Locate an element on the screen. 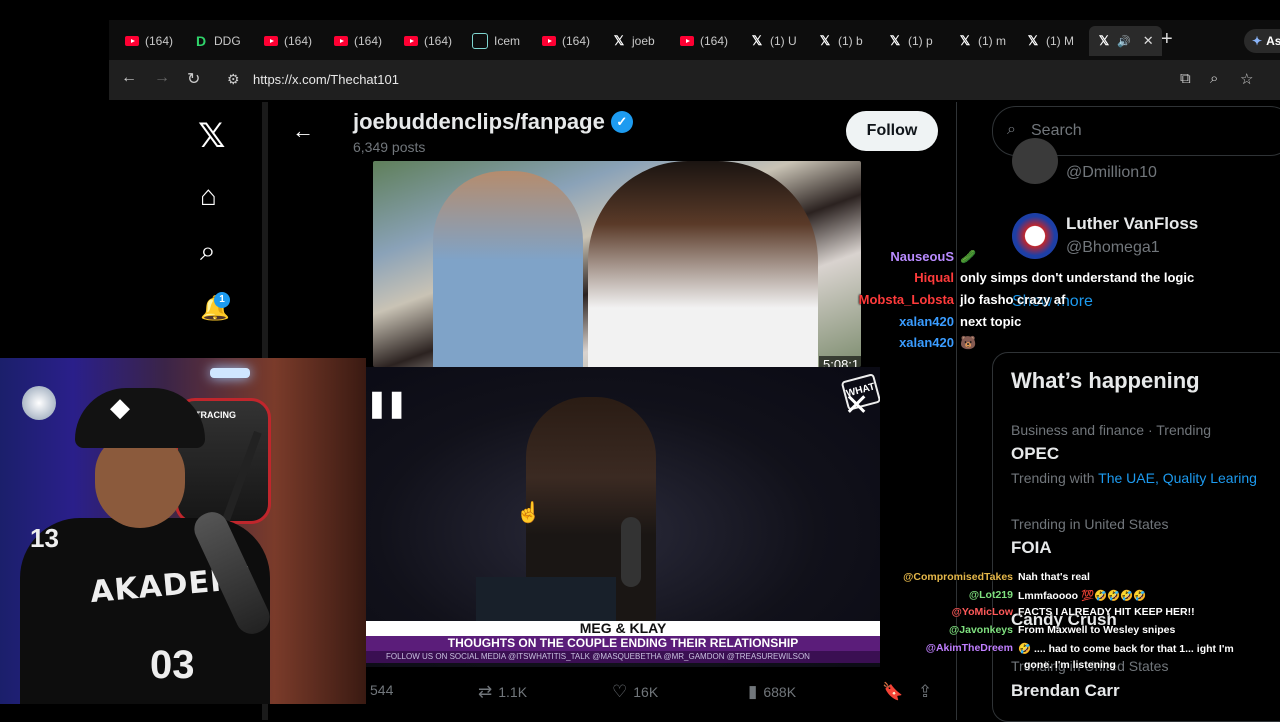 This screenshot has height=722, width=1280. chat-username: @CompromisedTakes is located at coordinates (958, 577).